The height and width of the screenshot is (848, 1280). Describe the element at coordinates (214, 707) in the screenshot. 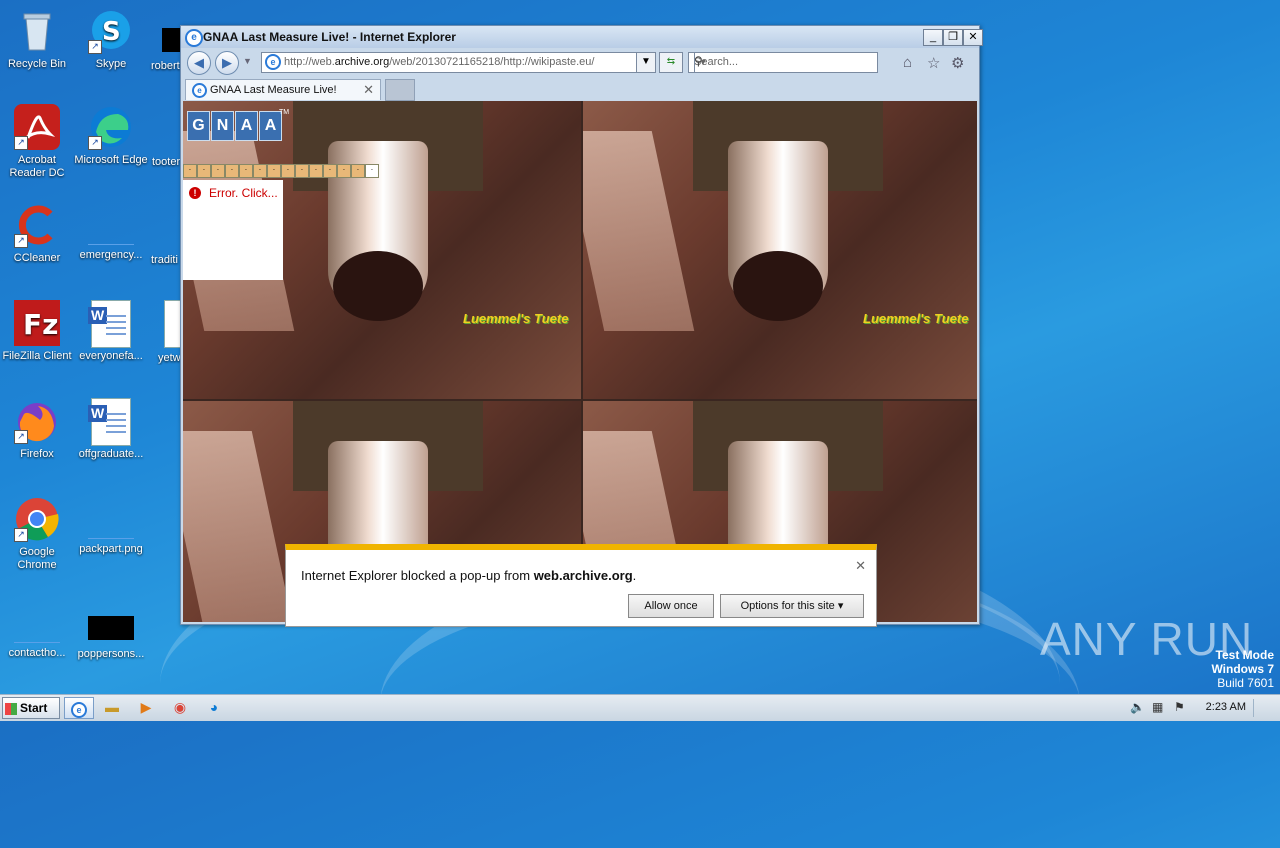

I see `taskbar-edge: ◕` at that location.